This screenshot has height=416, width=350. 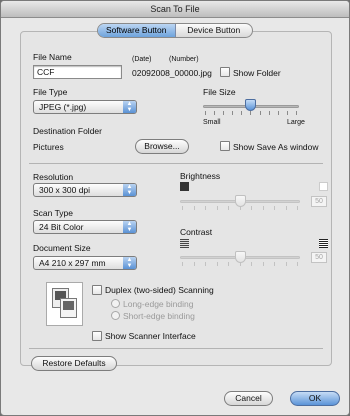 I want to click on document-size-select: A4 210 x 297 mm ▲ ▼, so click(x=85, y=263).